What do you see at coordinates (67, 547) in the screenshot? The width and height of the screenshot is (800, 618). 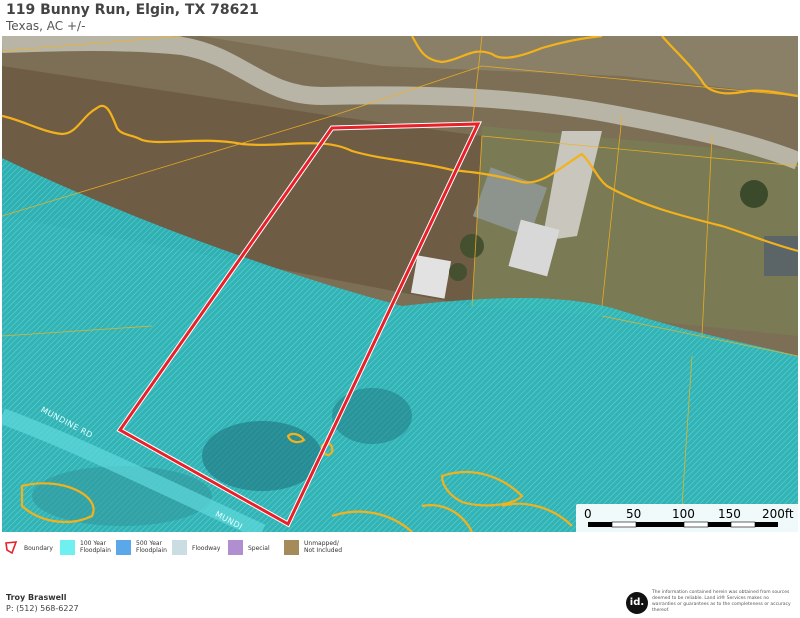 I see `swatch-100yr` at bounding box center [67, 547].